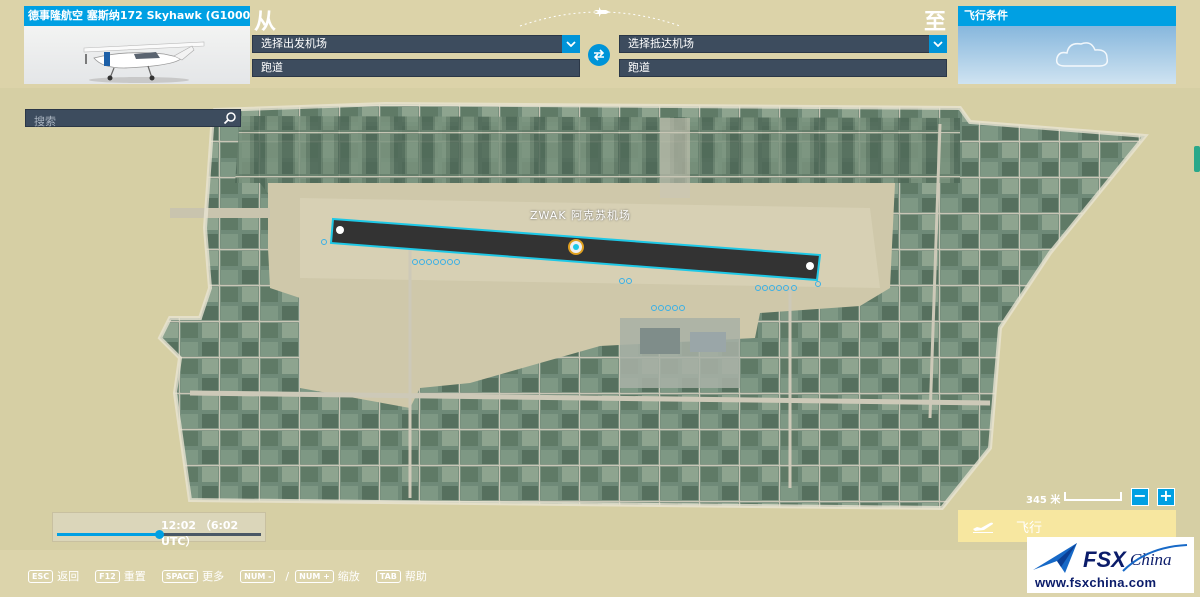 The width and height of the screenshot is (1200, 597). Describe the element at coordinates (137, 16) in the screenshot. I see `aircraft-title: 德事隆航空 塞斯纳172 Skyhawk (G1000)` at that location.